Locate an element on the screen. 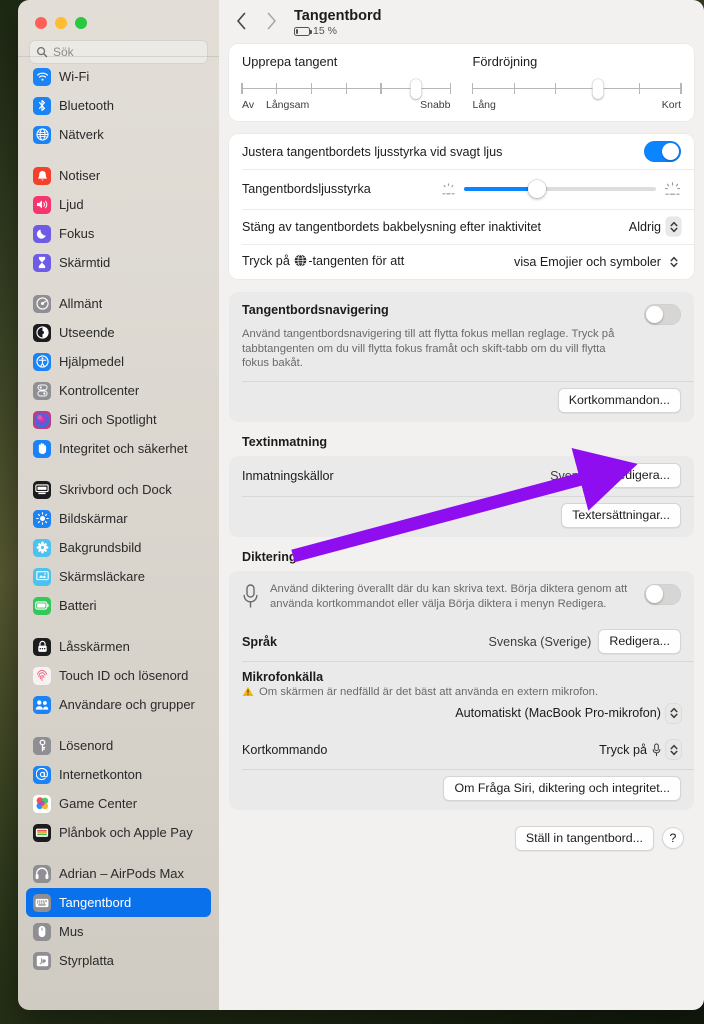 The width and height of the screenshot is (704, 1024). sidebar-item-adrian-airpods-max: Adrian – AirPods Max is located at coordinates (118, 873).